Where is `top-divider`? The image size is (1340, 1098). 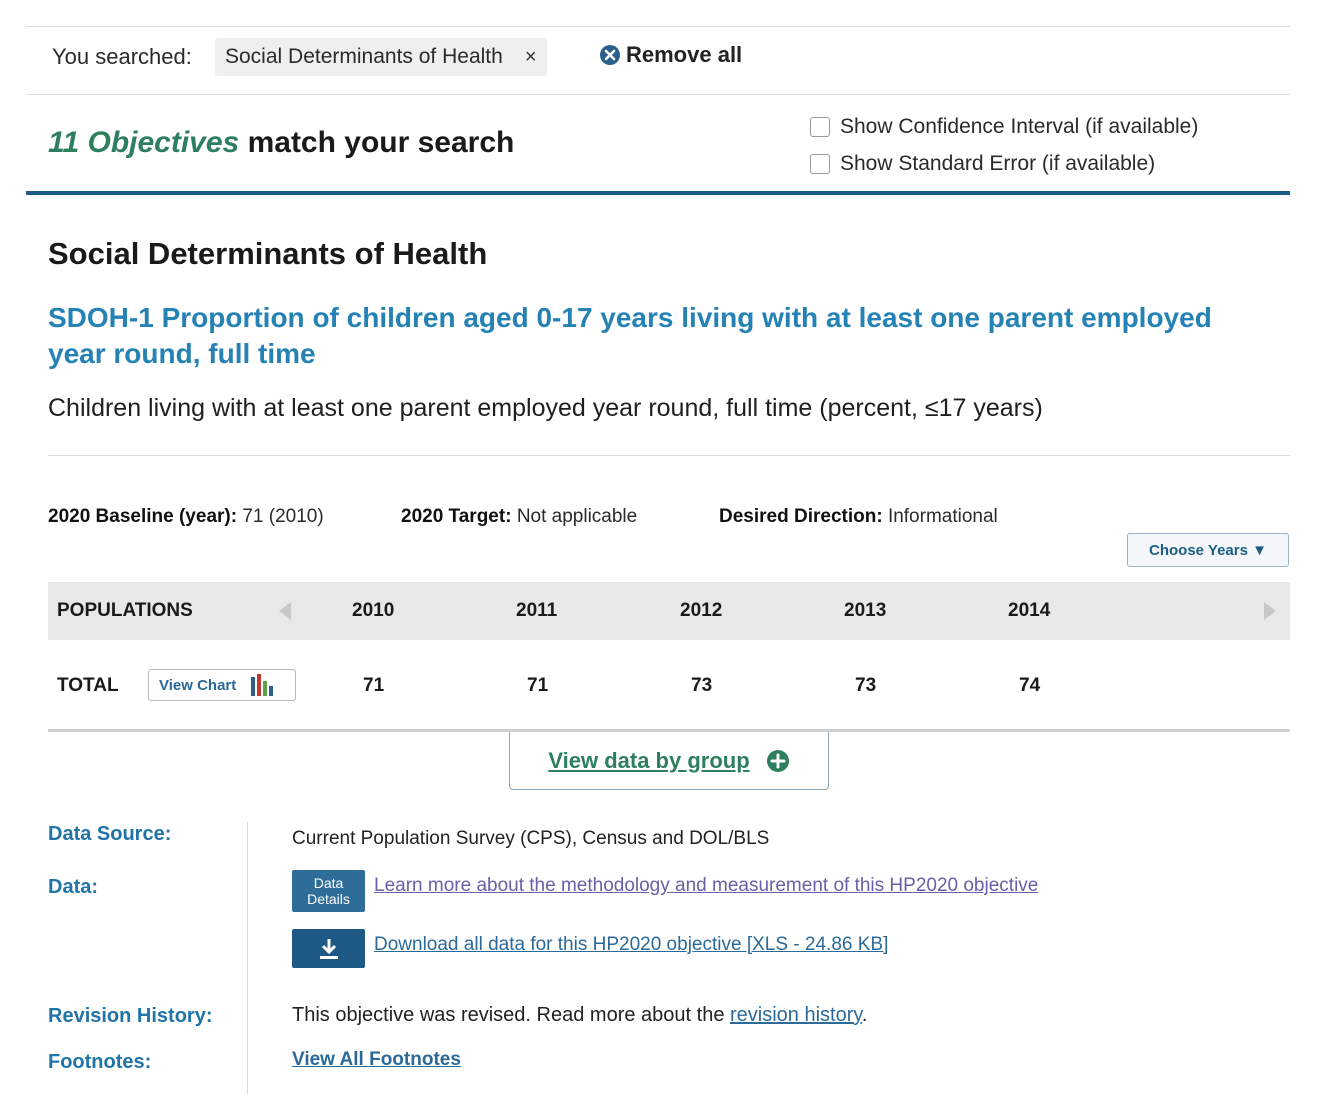
top-divider is located at coordinates (658, 26).